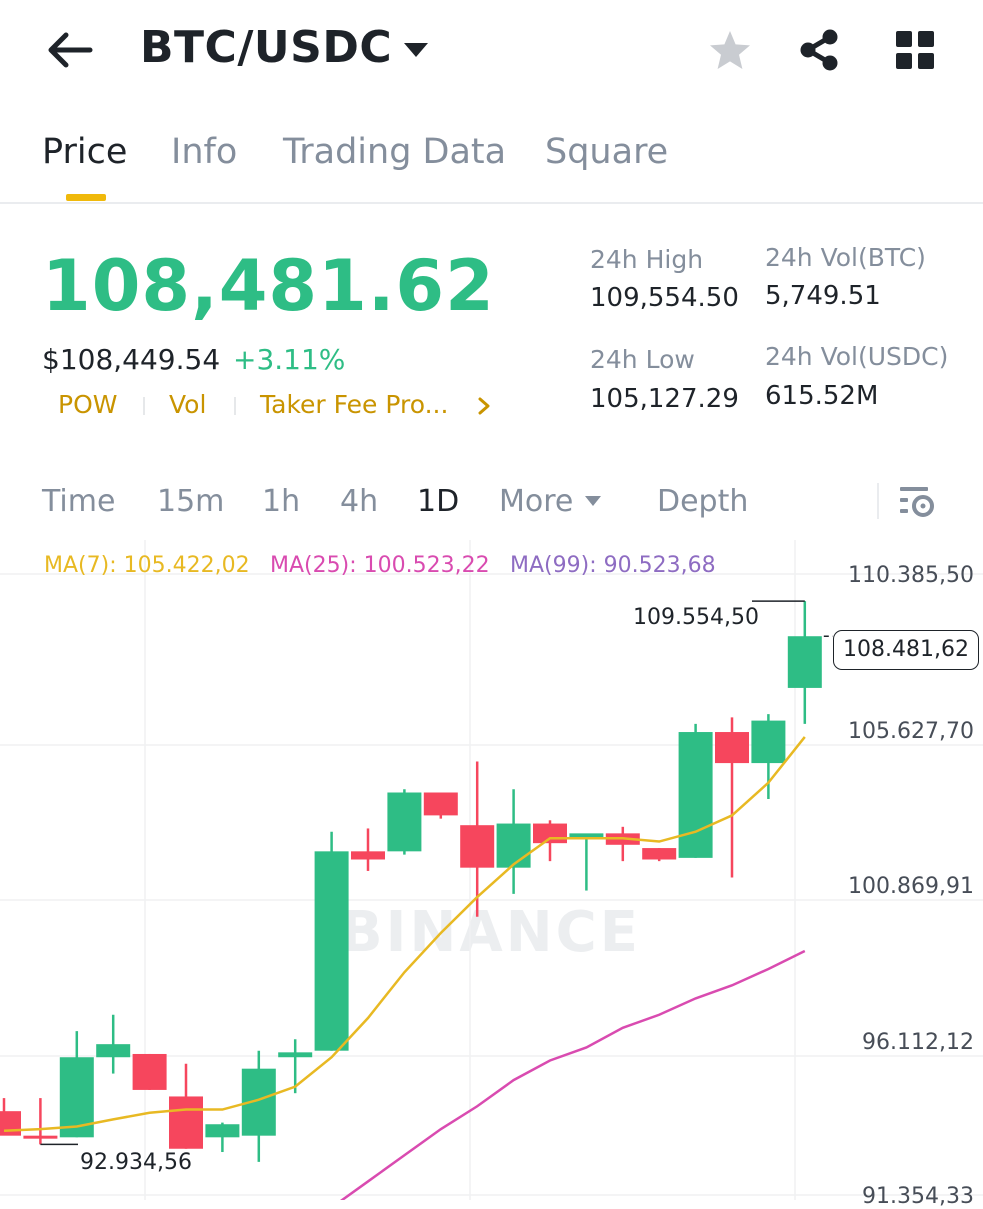 This screenshot has width=983, height=1209. What do you see at coordinates (86, 197) in the screenshot?
I see `active-tab-indicator` at bounding box center [86, 197].